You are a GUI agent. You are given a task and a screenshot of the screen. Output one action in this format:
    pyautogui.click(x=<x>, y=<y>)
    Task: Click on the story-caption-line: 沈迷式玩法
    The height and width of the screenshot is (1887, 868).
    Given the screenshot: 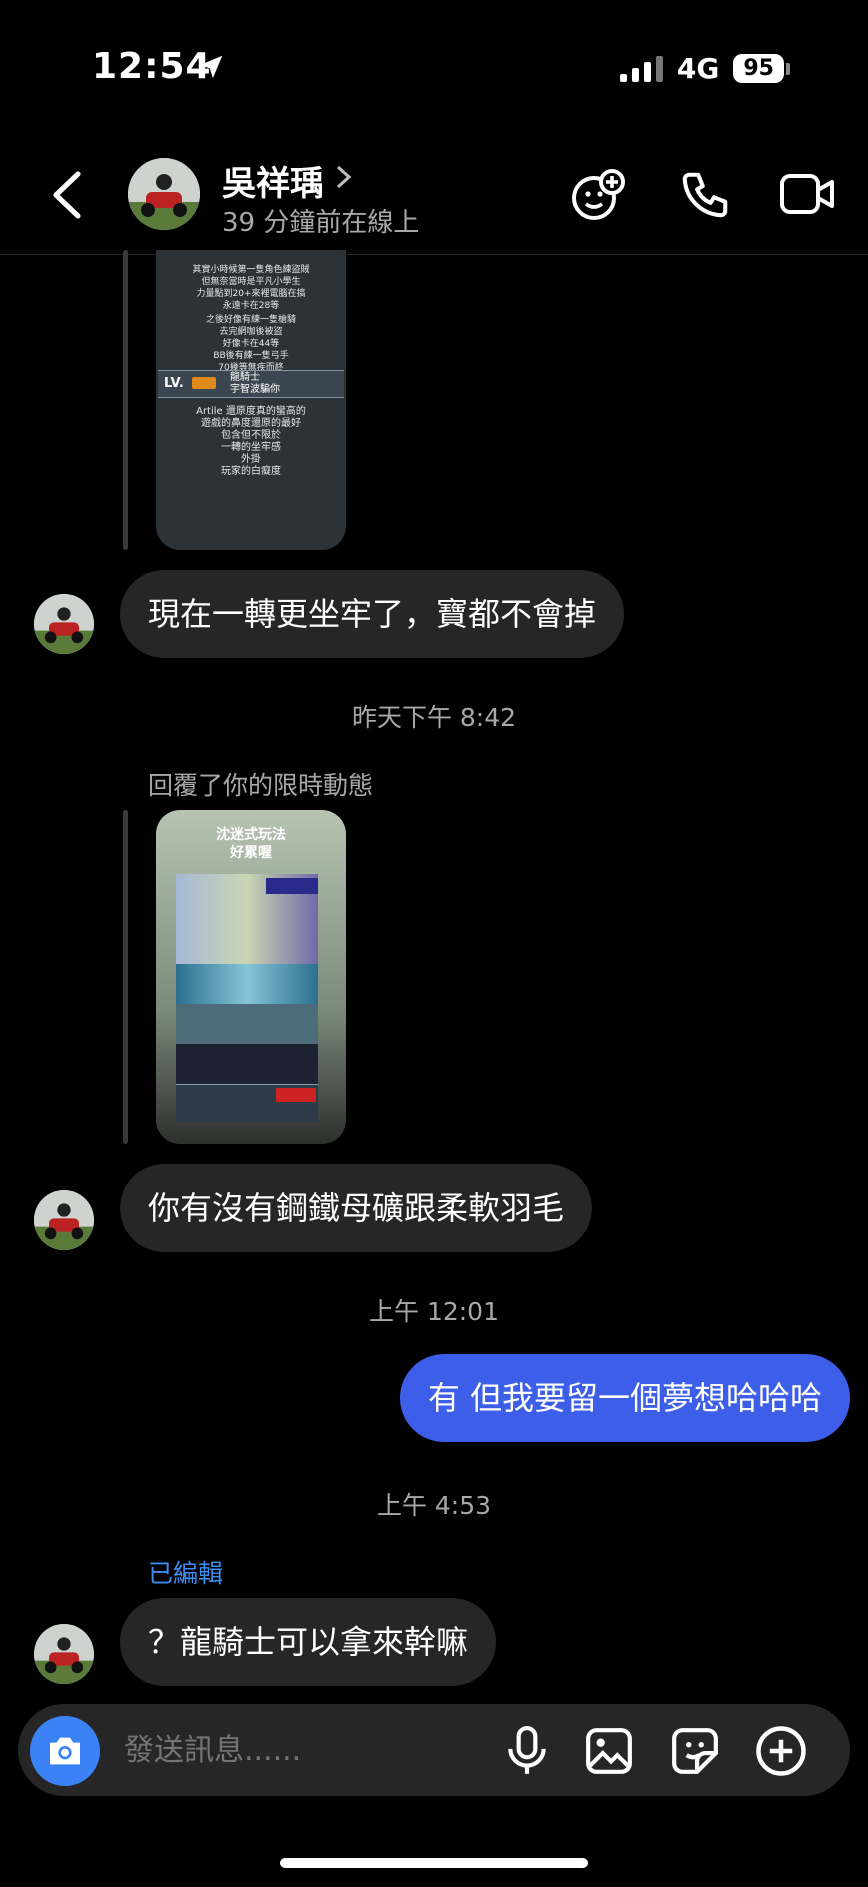 What is the action you would take?
    pyautogui.click(x=251, y=835)
    